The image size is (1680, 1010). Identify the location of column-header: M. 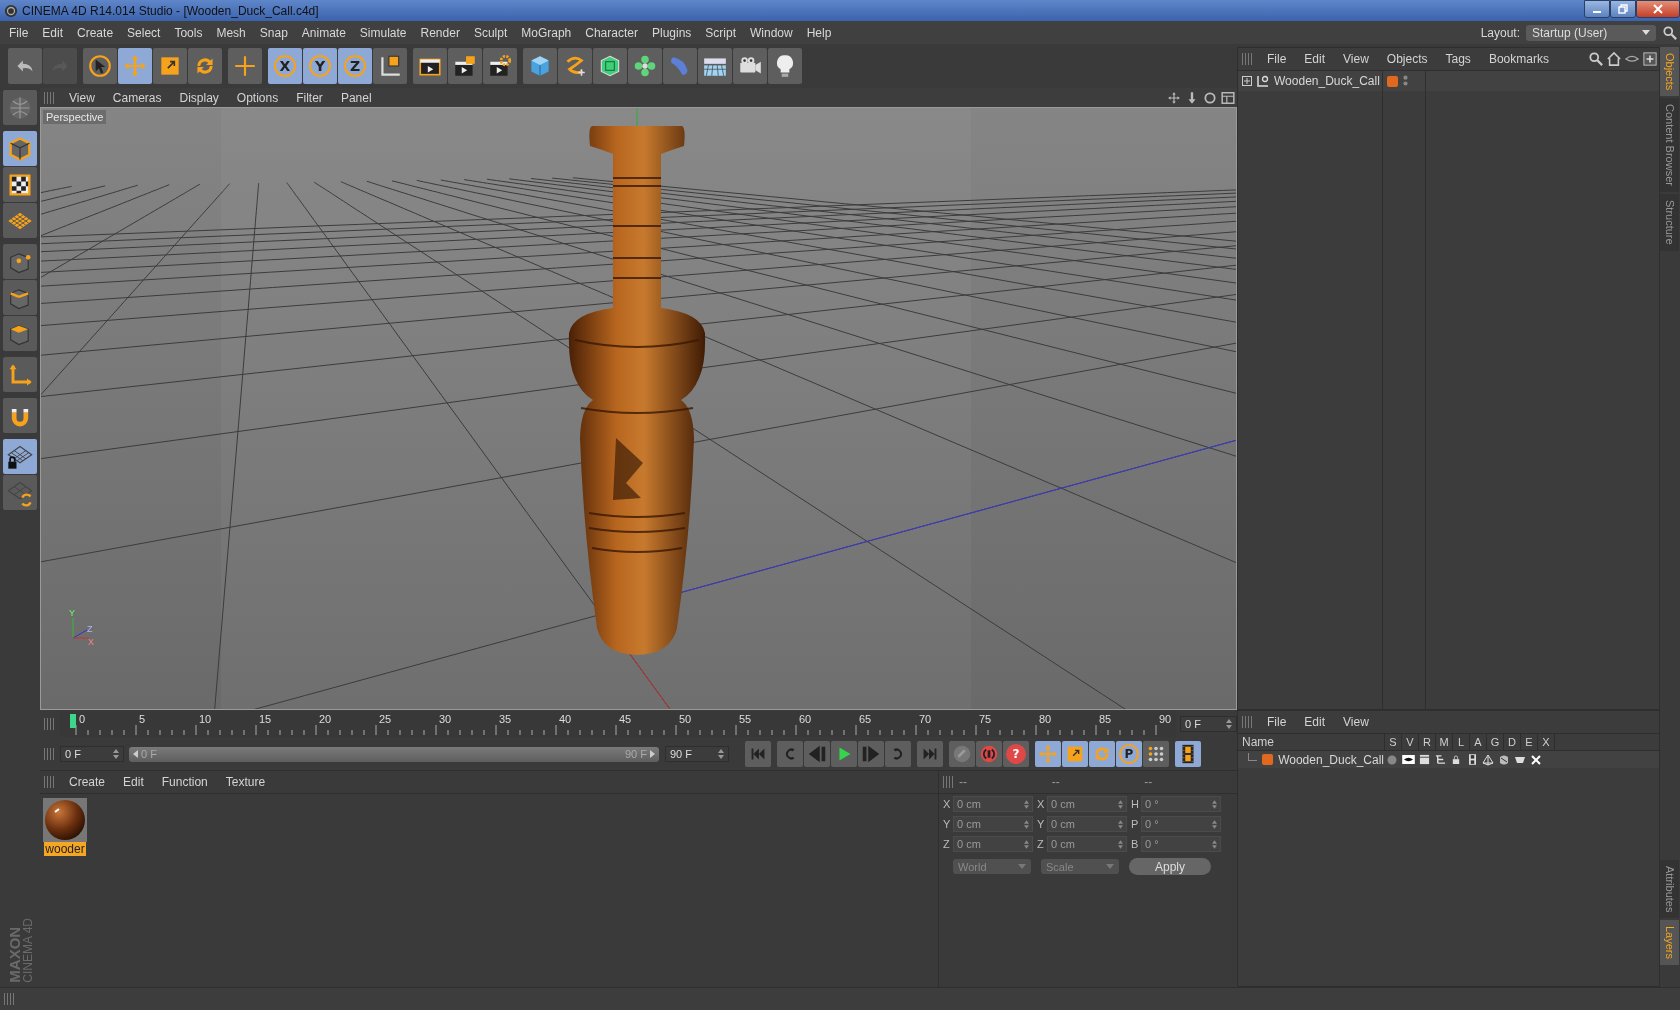
(1444, 742).